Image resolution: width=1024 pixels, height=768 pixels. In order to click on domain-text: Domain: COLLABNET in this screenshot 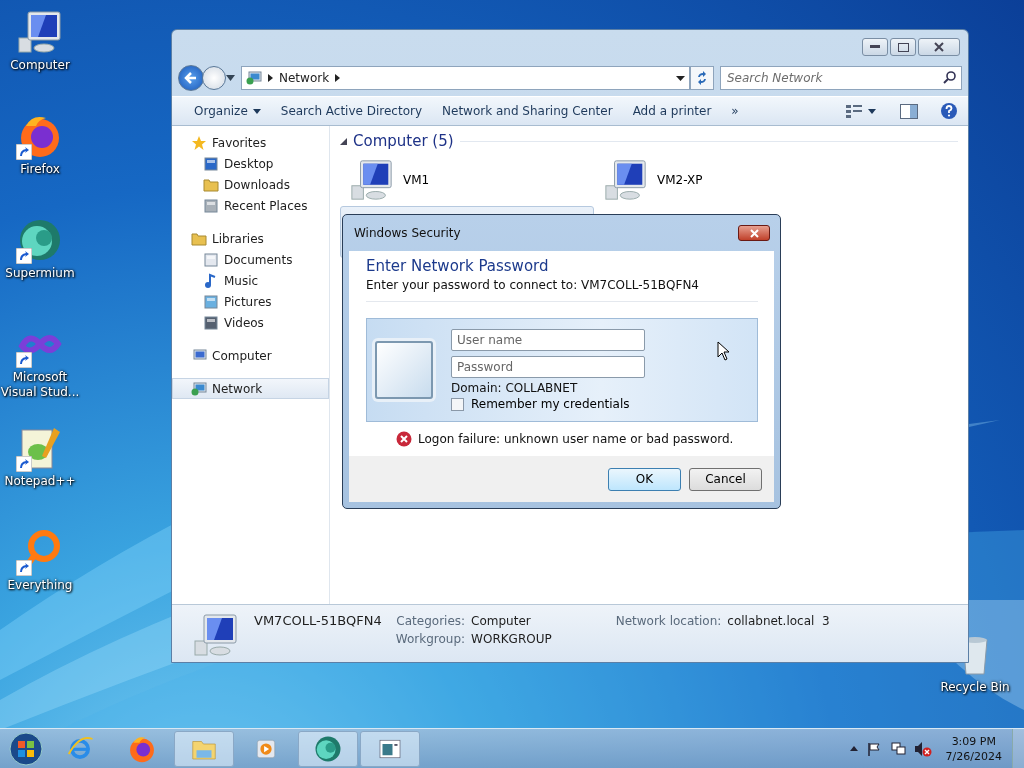, I will do `click(515, 388)`.